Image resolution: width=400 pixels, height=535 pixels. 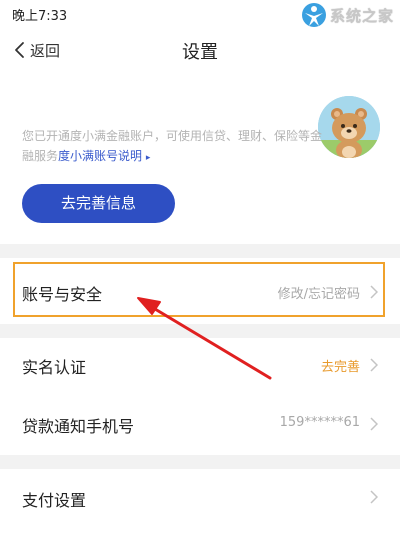 What do you see at coordinates (200, 502) in the screenshot?
I see `row-payment-settings: 支付设置` at bounding box center [200, 502].